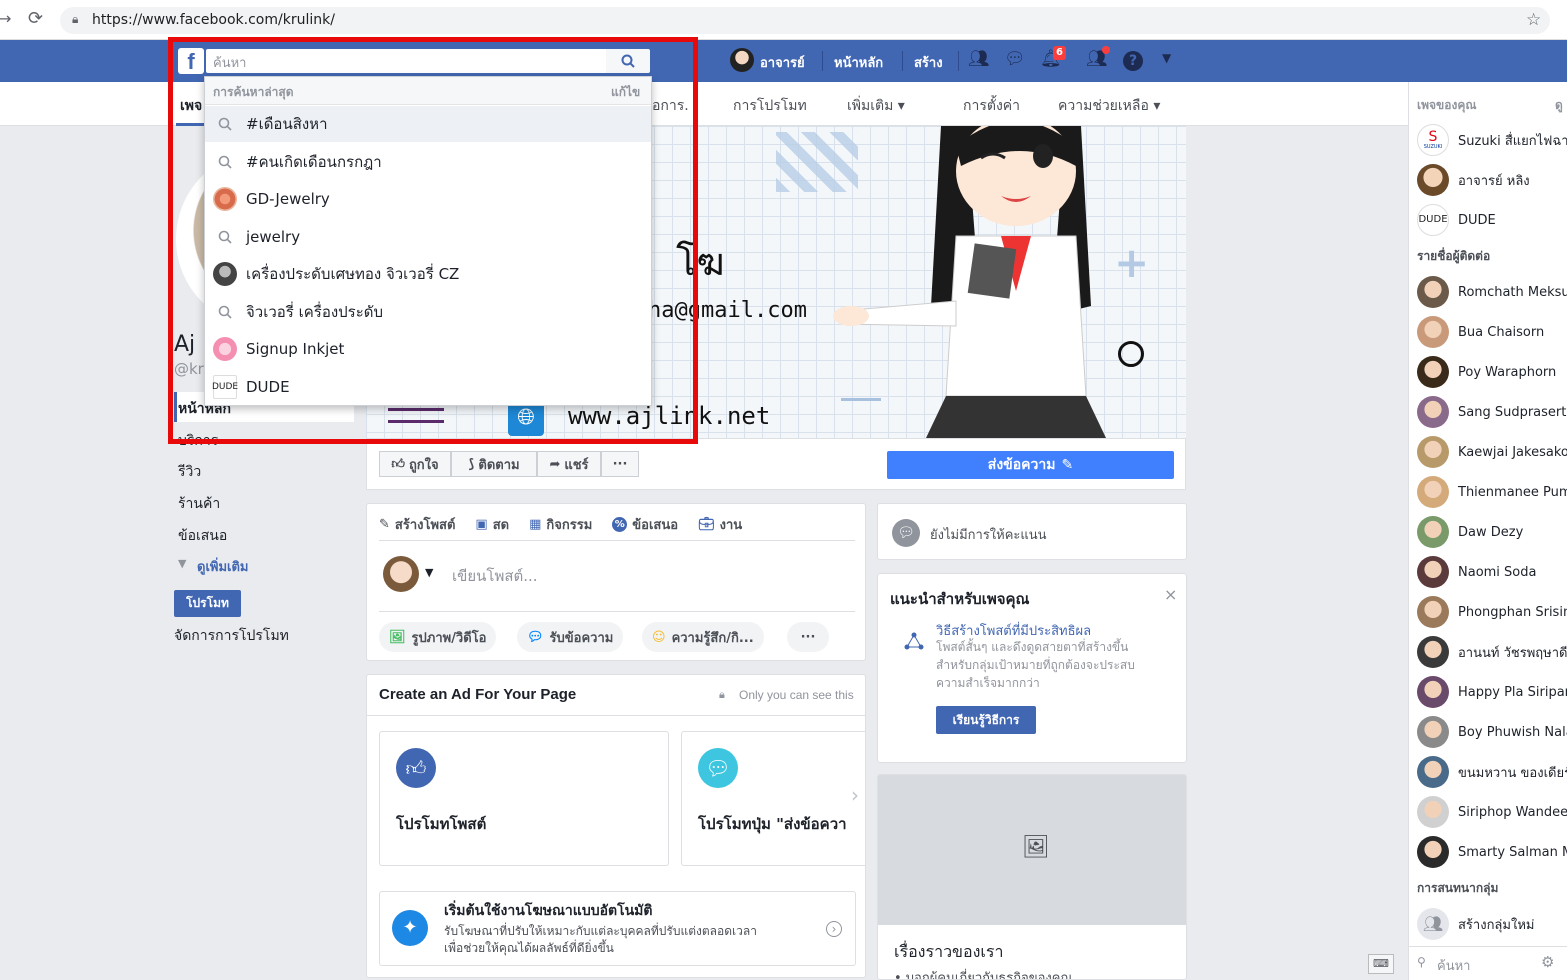  What do you see at coordinates (805, 20) in the screenshot?
I see `address-bar: 🔒︎ https://www.facebook.com/krulink/ ☆` at bounding box center [805, 20].